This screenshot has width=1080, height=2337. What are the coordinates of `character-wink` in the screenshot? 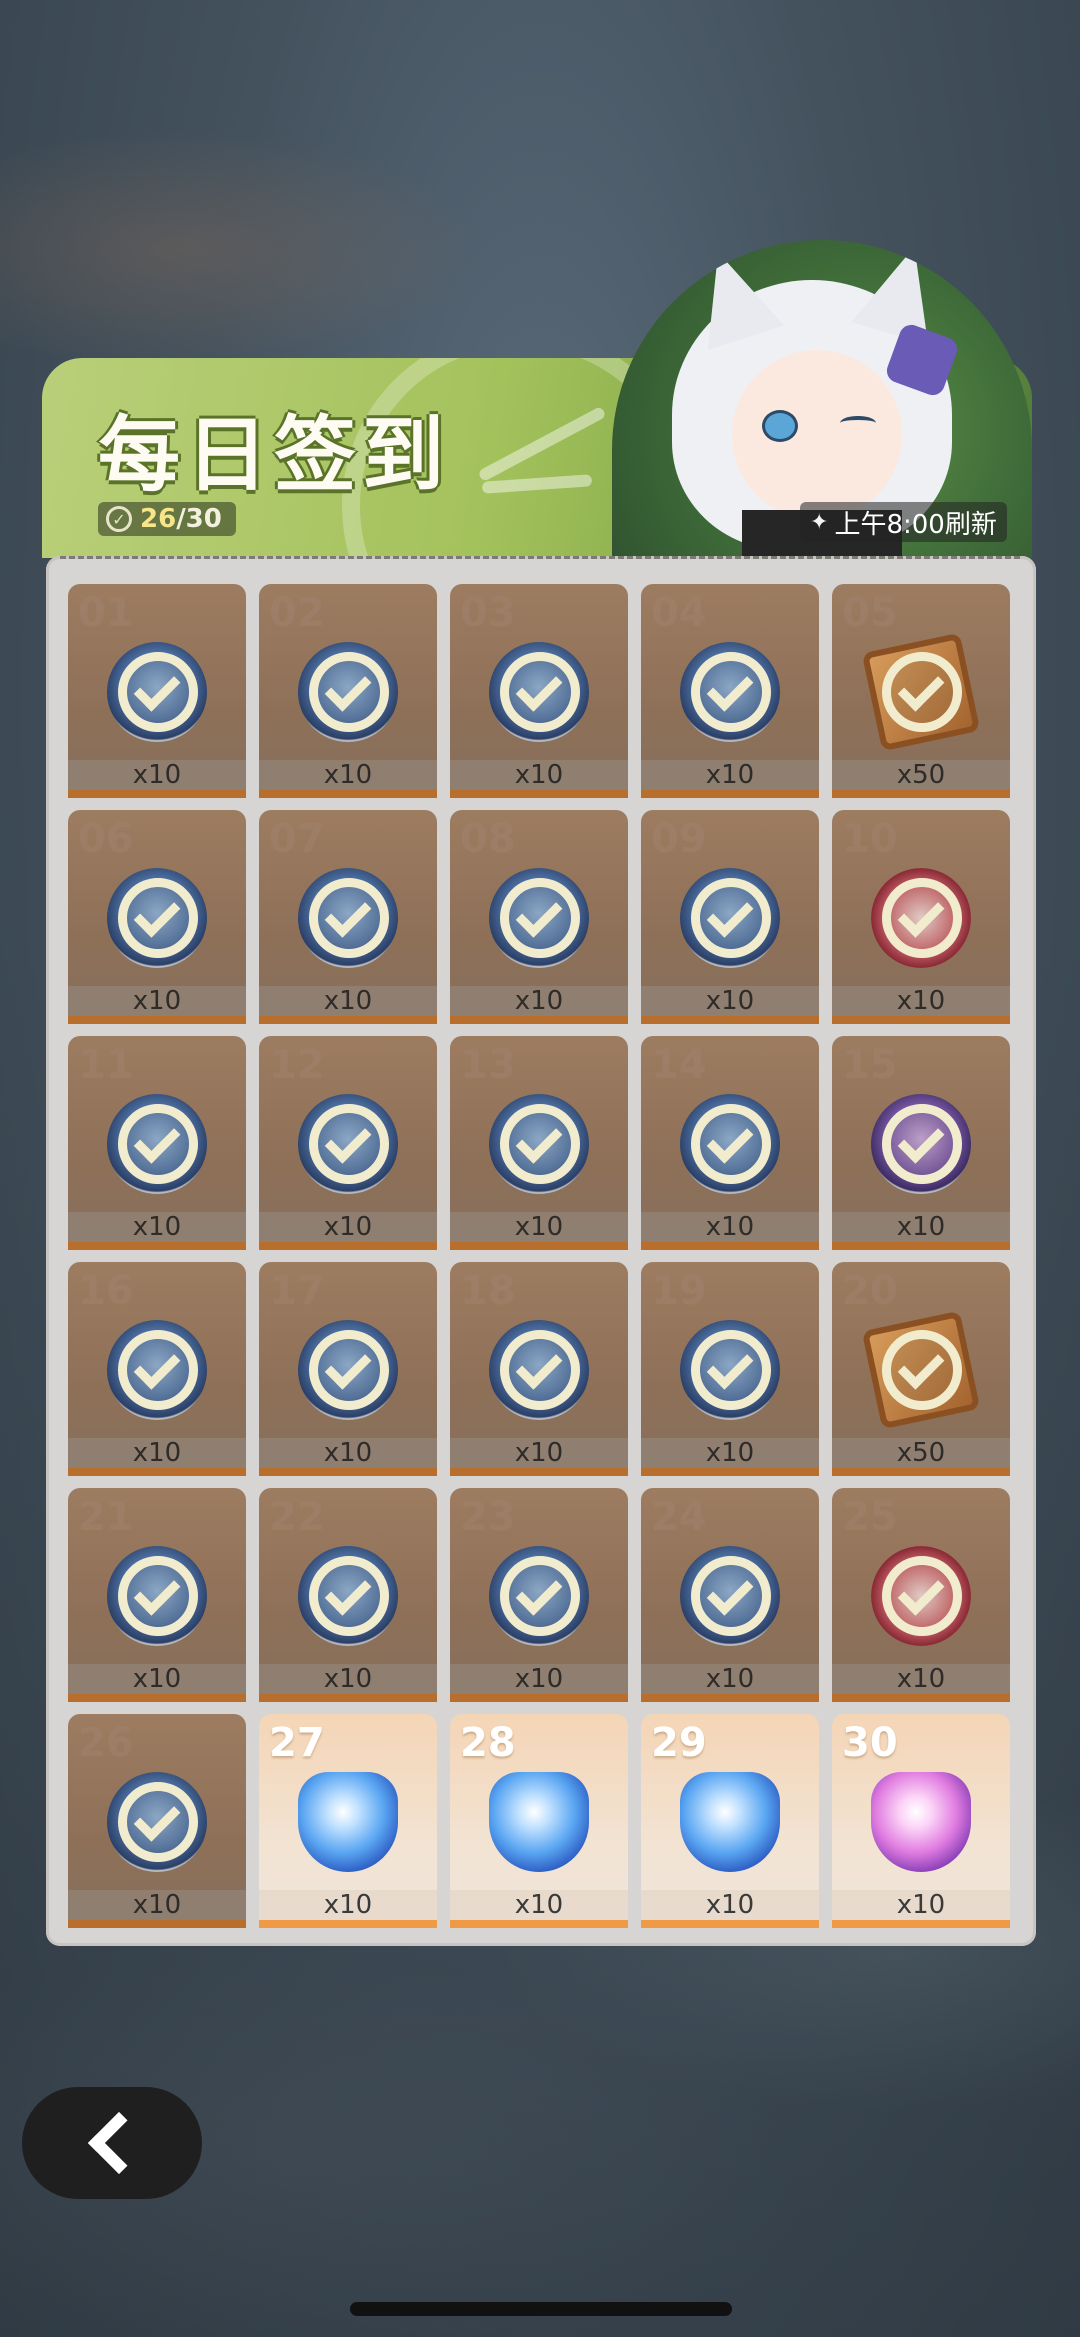 It's located at (858, 423).